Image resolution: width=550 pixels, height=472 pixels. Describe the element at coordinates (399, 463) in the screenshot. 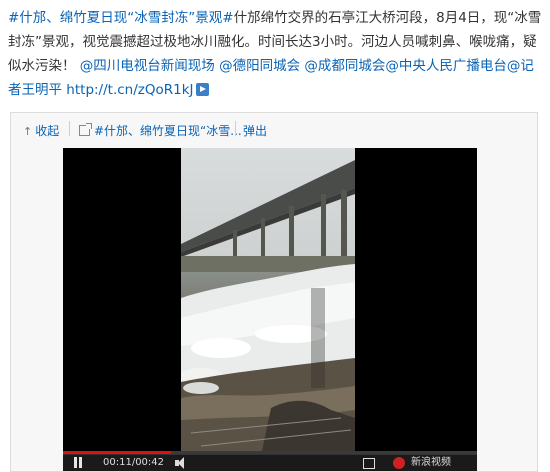

I see `sina-logo-icon` at that location.